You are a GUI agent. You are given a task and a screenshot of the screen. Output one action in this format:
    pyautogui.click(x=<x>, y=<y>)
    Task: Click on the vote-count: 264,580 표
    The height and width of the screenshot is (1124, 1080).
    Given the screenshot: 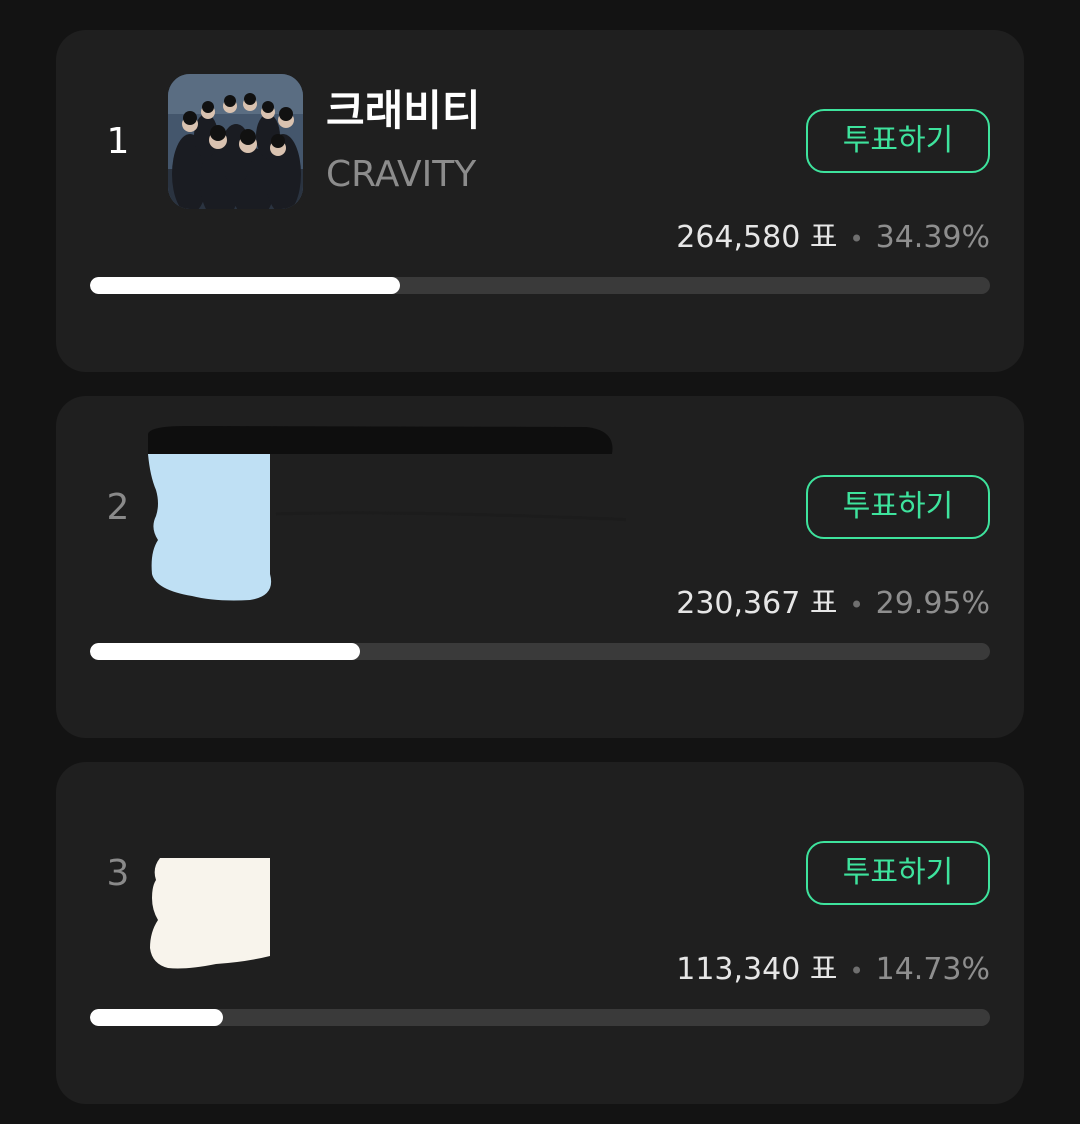 What is the action you would take?
    pyautogui.click(x=757, y=237)
    